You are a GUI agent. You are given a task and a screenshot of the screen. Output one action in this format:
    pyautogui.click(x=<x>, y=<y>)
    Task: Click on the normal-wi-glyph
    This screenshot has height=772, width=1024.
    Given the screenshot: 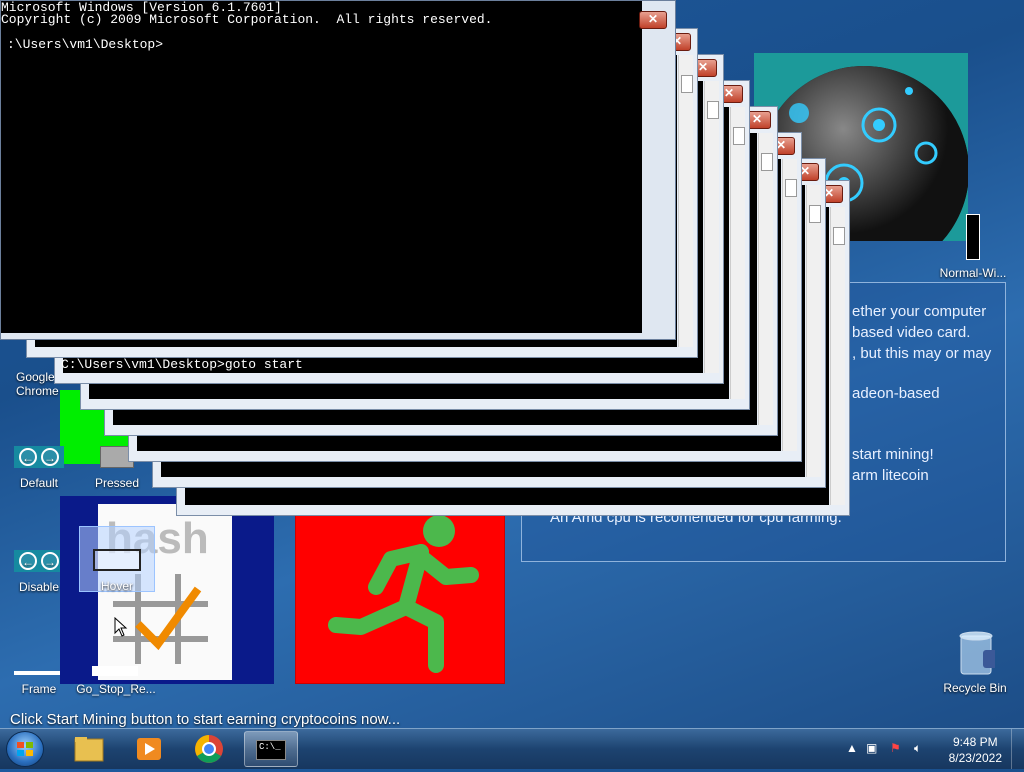 What is the action you would take?
    pyautogui.click(x=973, y=237)
    